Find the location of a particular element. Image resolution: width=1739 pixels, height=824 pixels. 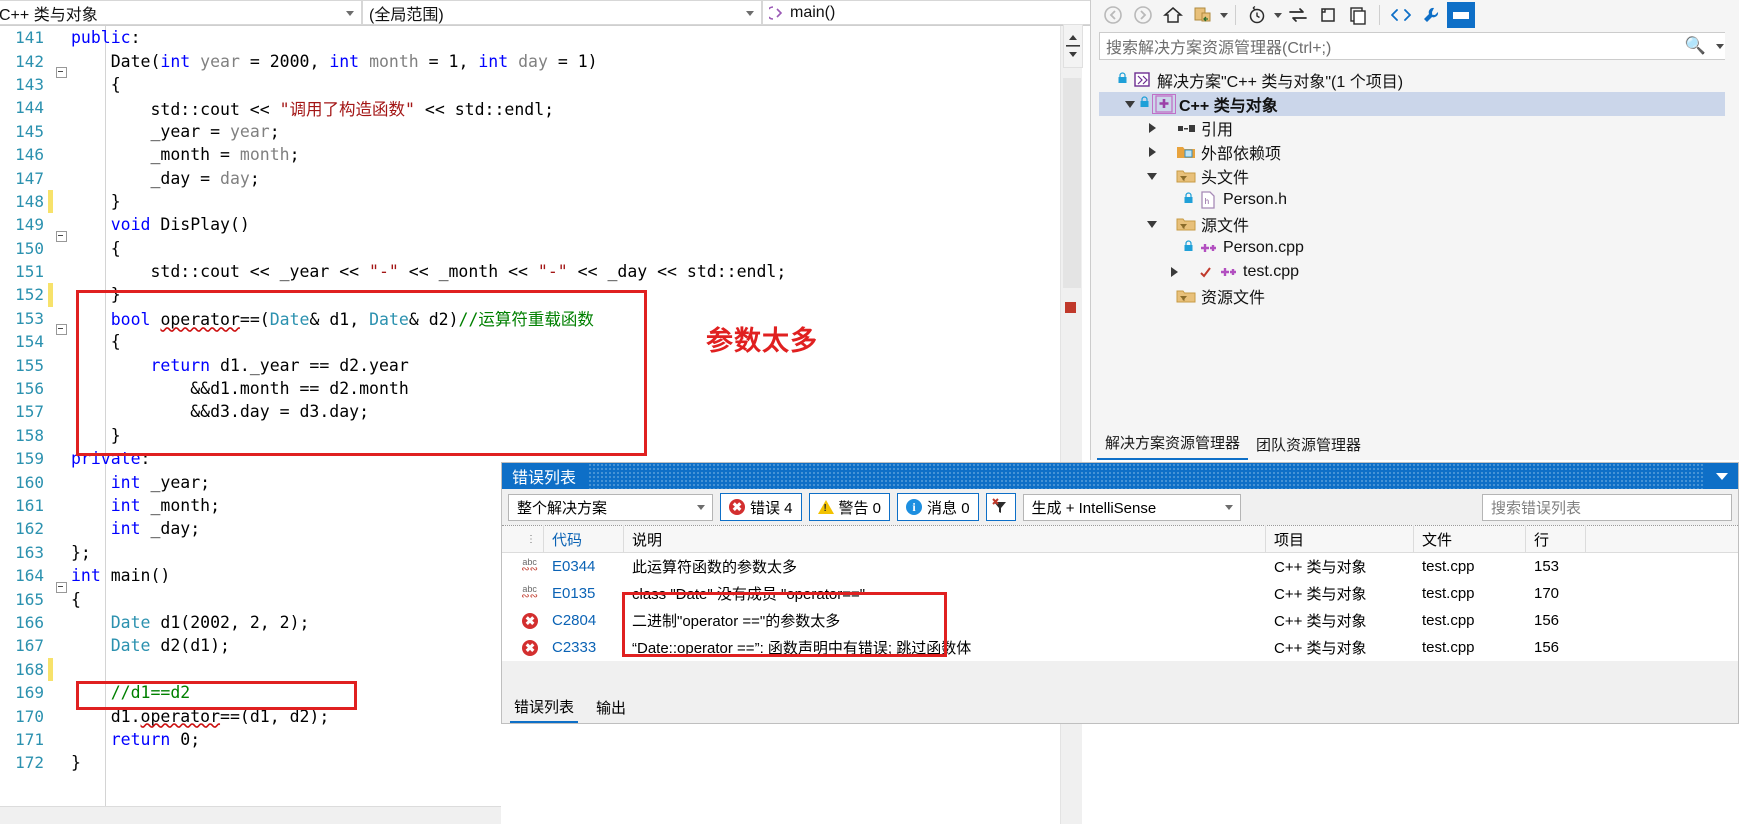

column-header-description: 说明 is located at coordinates (945, 539).